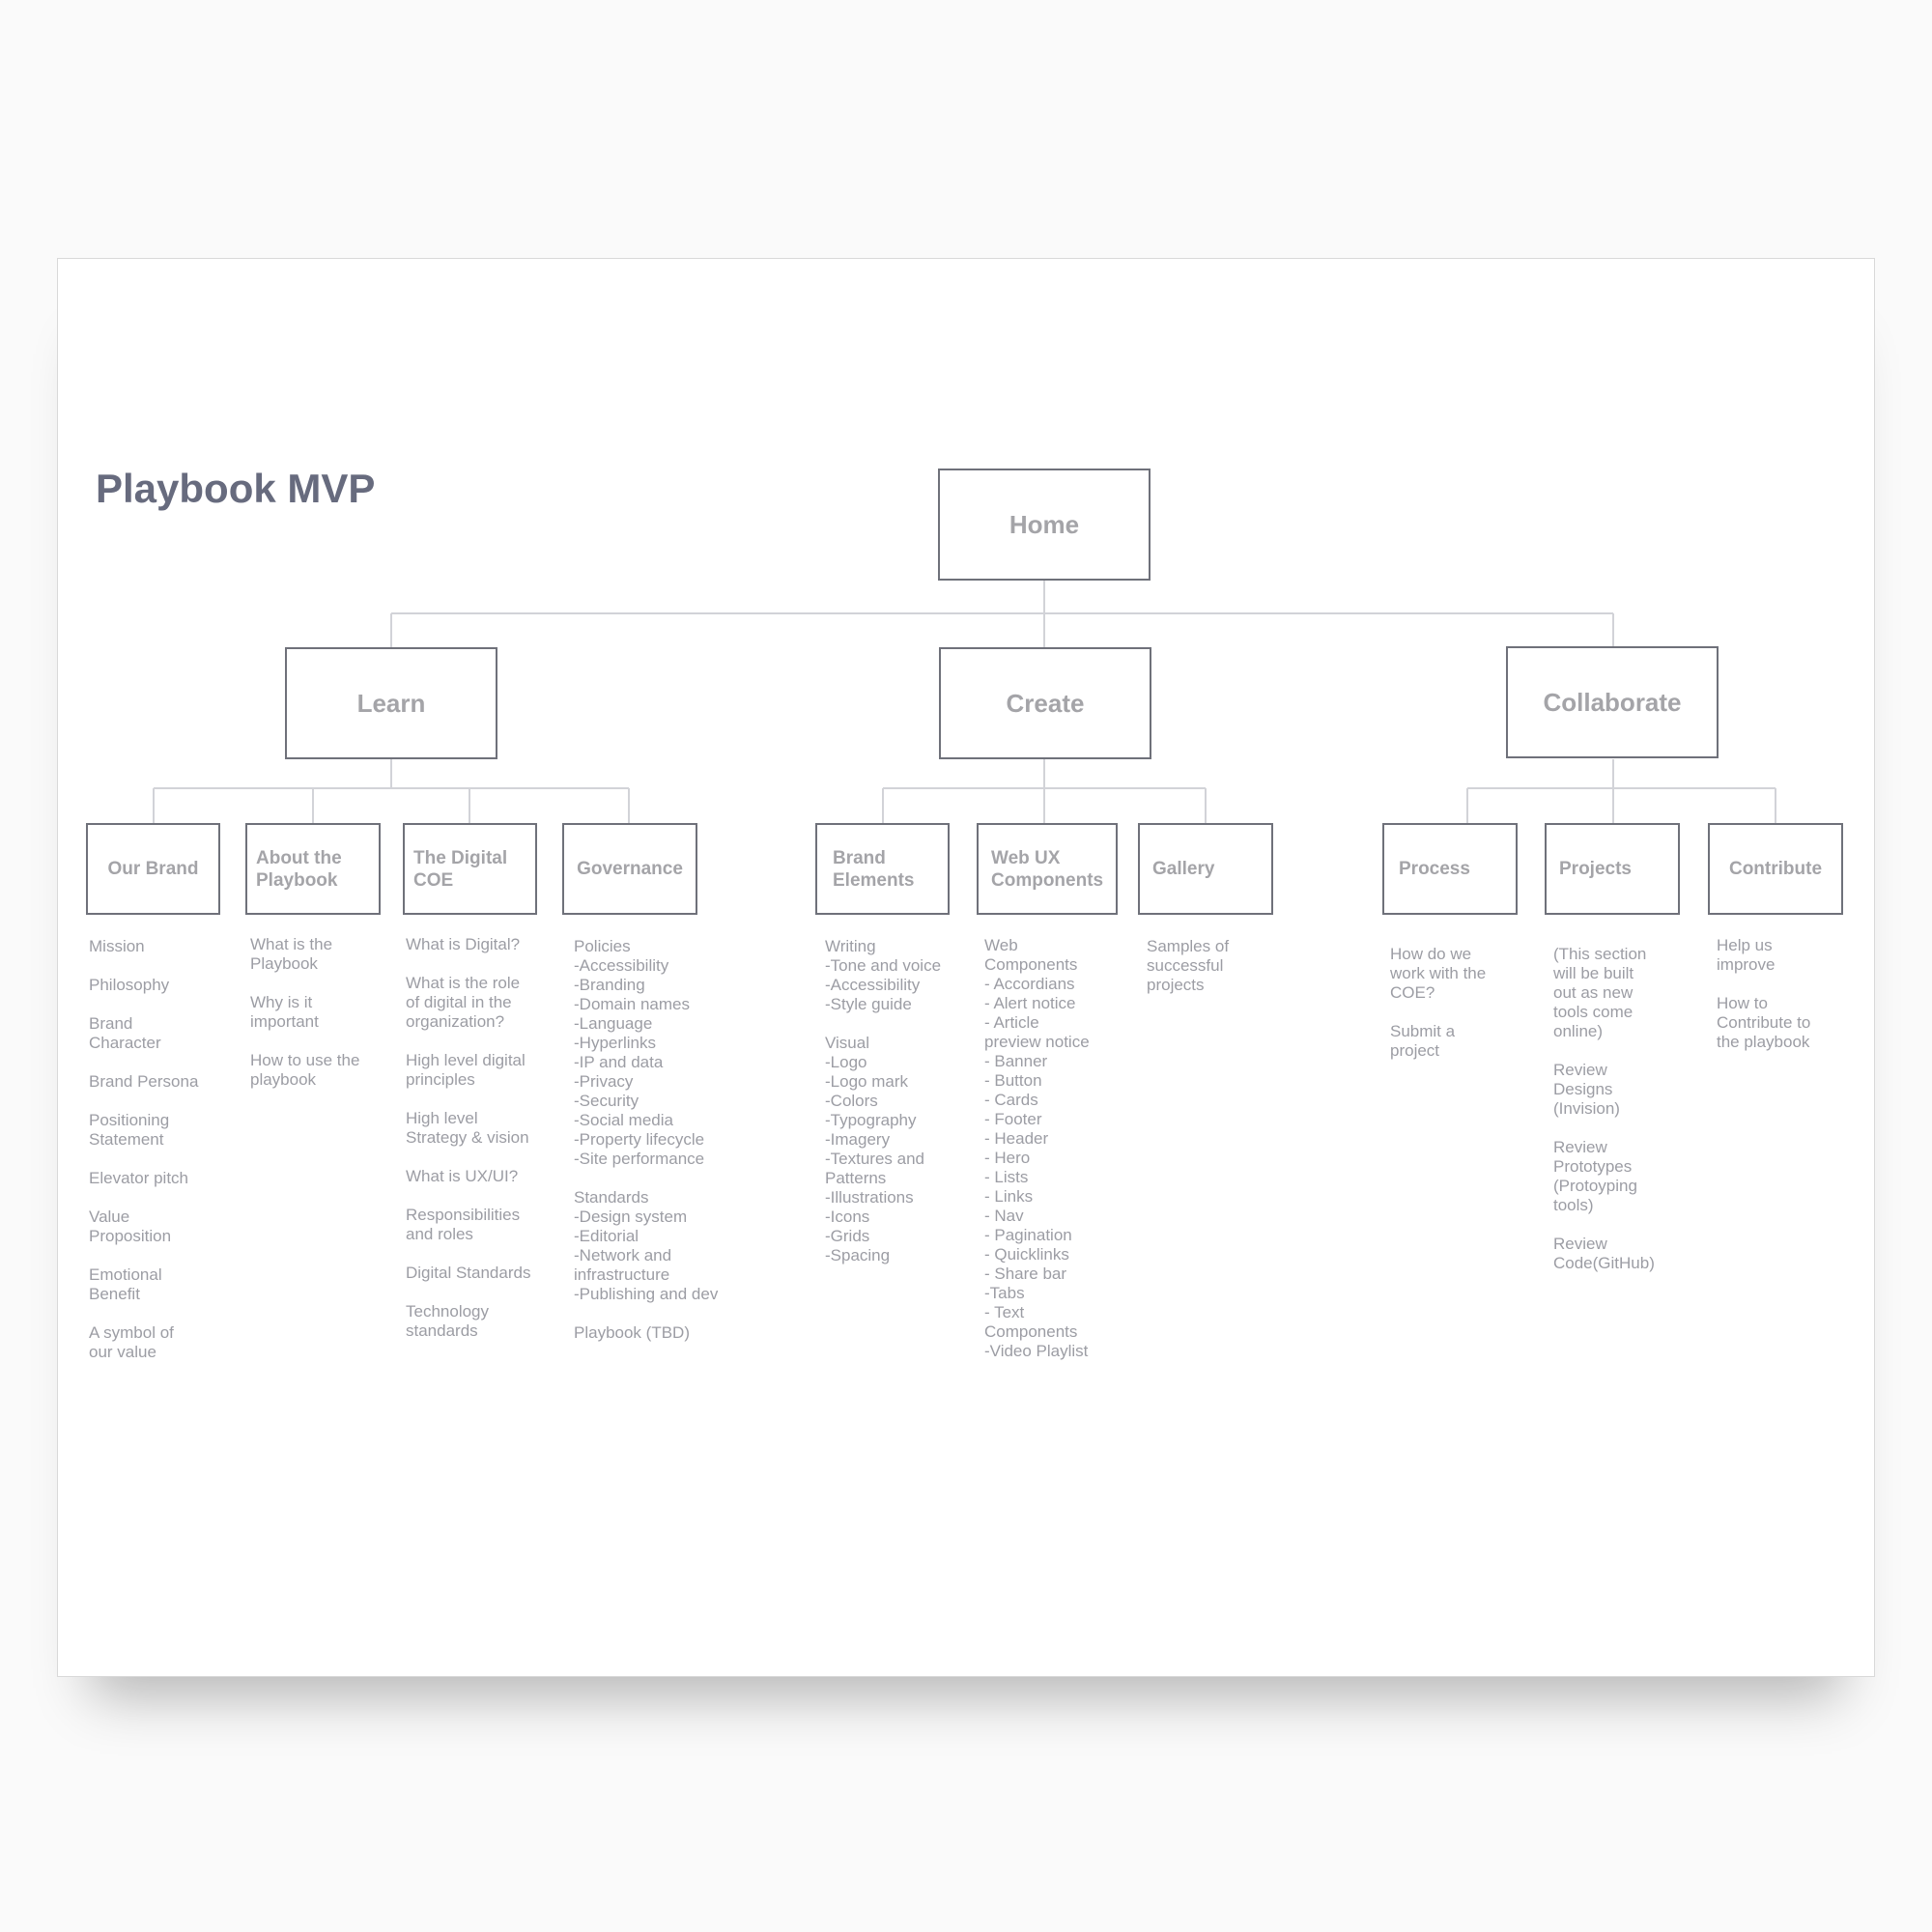 The height and width of the screenshot is (1932, 1932). What do you see at coordinates (632, 1332) in the screenshot?
I see `list-item: Playbook (TBD)` at bounding box center [632, 1332].